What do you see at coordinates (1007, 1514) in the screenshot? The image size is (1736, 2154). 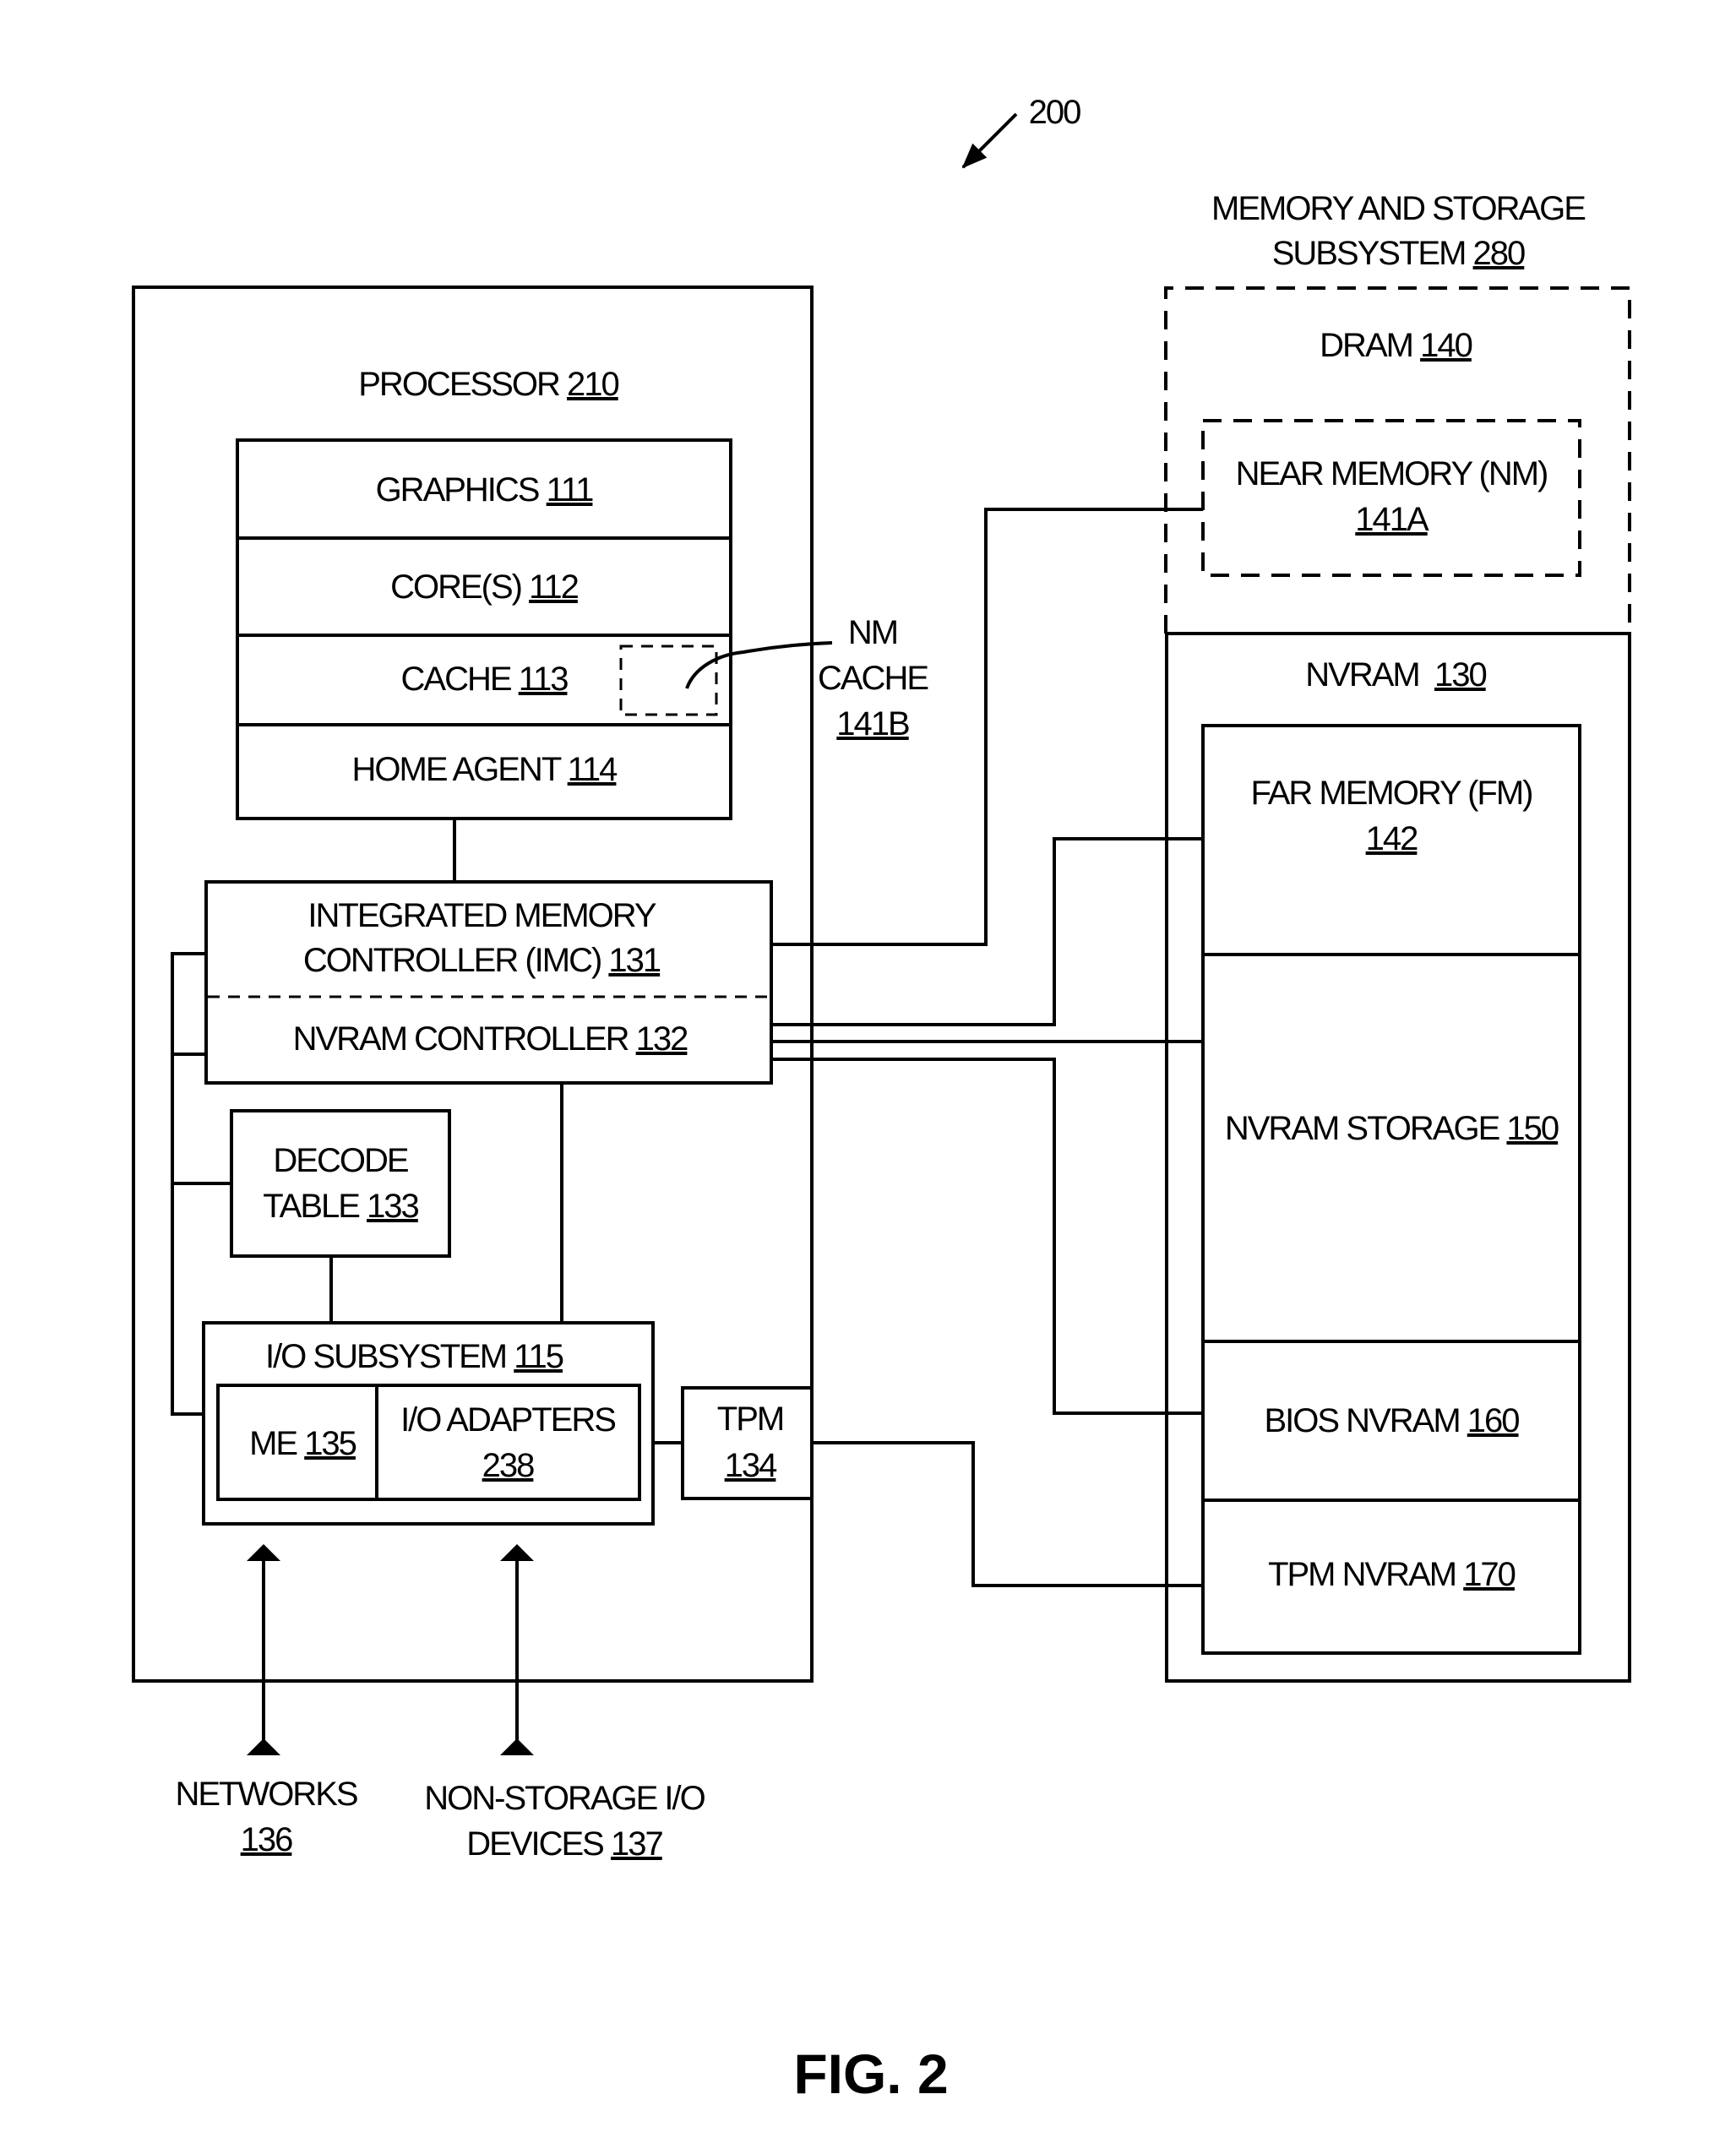 I see `tpm-tpm-nvram-link` at bounding box center [1007, 1514].